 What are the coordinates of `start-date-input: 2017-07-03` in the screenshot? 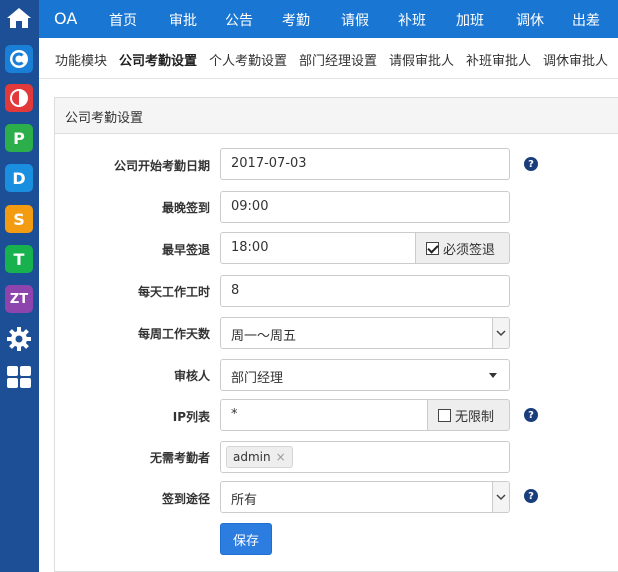 It's located at (365, 164).